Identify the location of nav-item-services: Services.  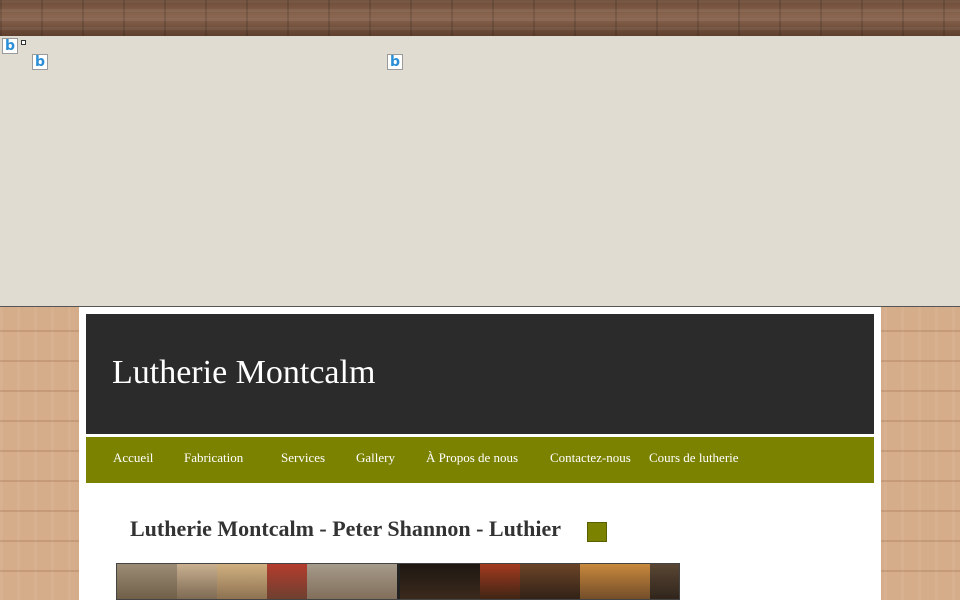
(303, 458).